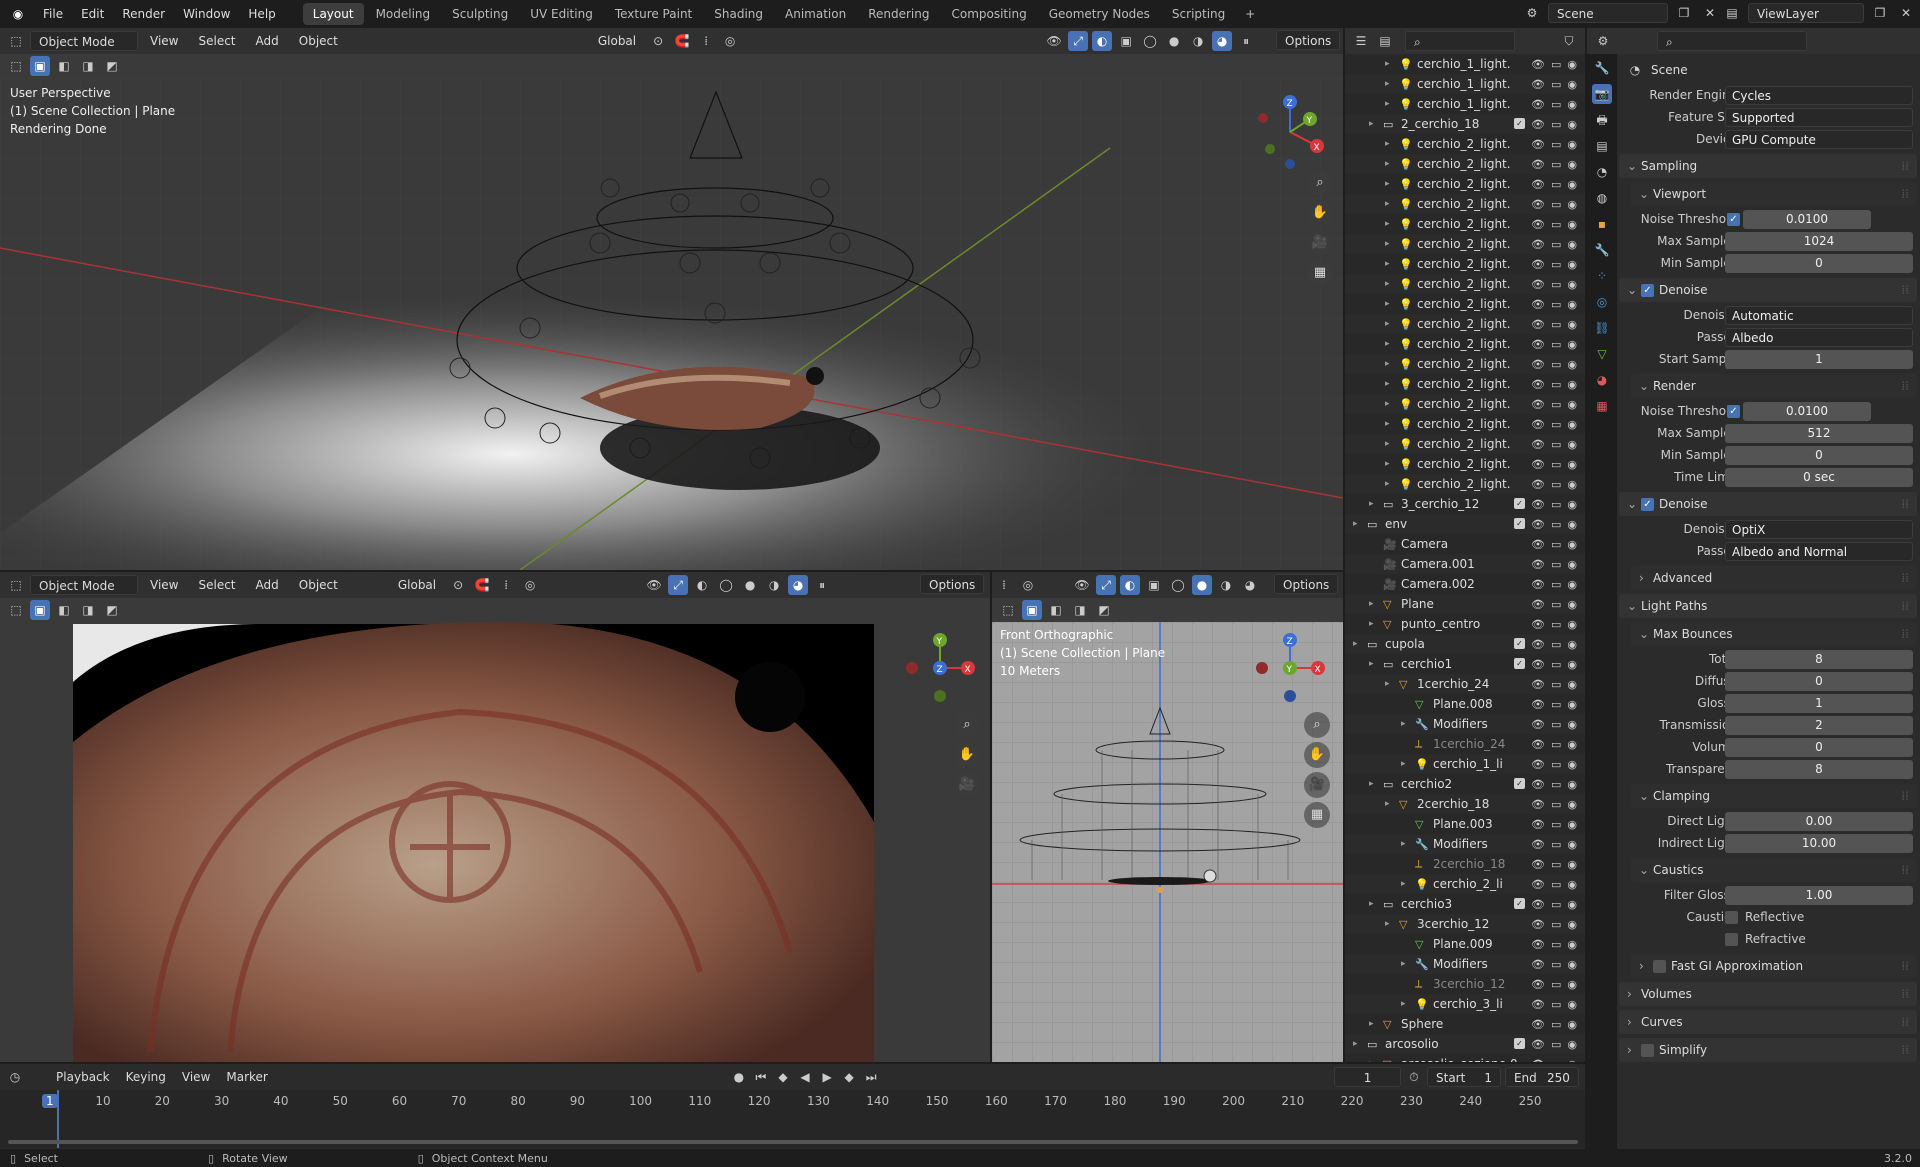 The width and height of the screenshot is (1920, 1167). What do you see at coordinates (1768, 606) in the screenshot?
I see `panel-light-paths: ⌄ Light Paths ⁞⁞` at bounding box center [1768, 606].